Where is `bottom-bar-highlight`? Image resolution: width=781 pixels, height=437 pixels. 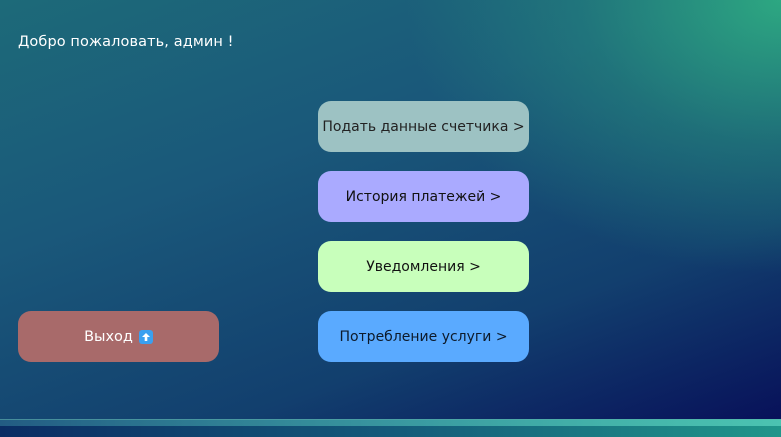 bottom-bar-highlight is located at coordinates (390, 423).